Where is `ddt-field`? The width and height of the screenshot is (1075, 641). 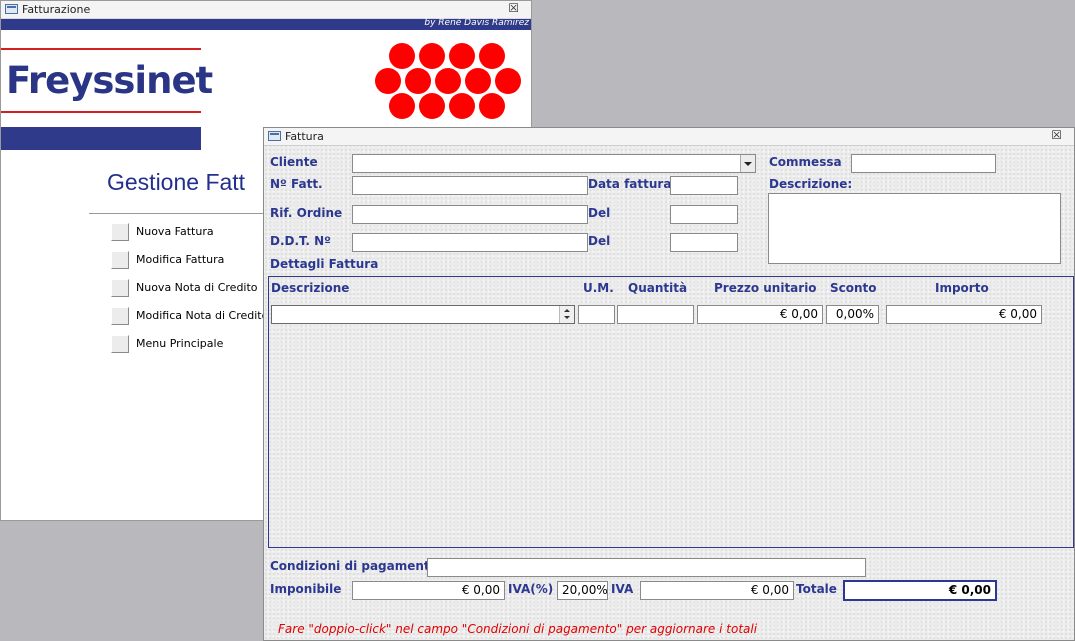
ddt-field is located at coordinates (470, 242).